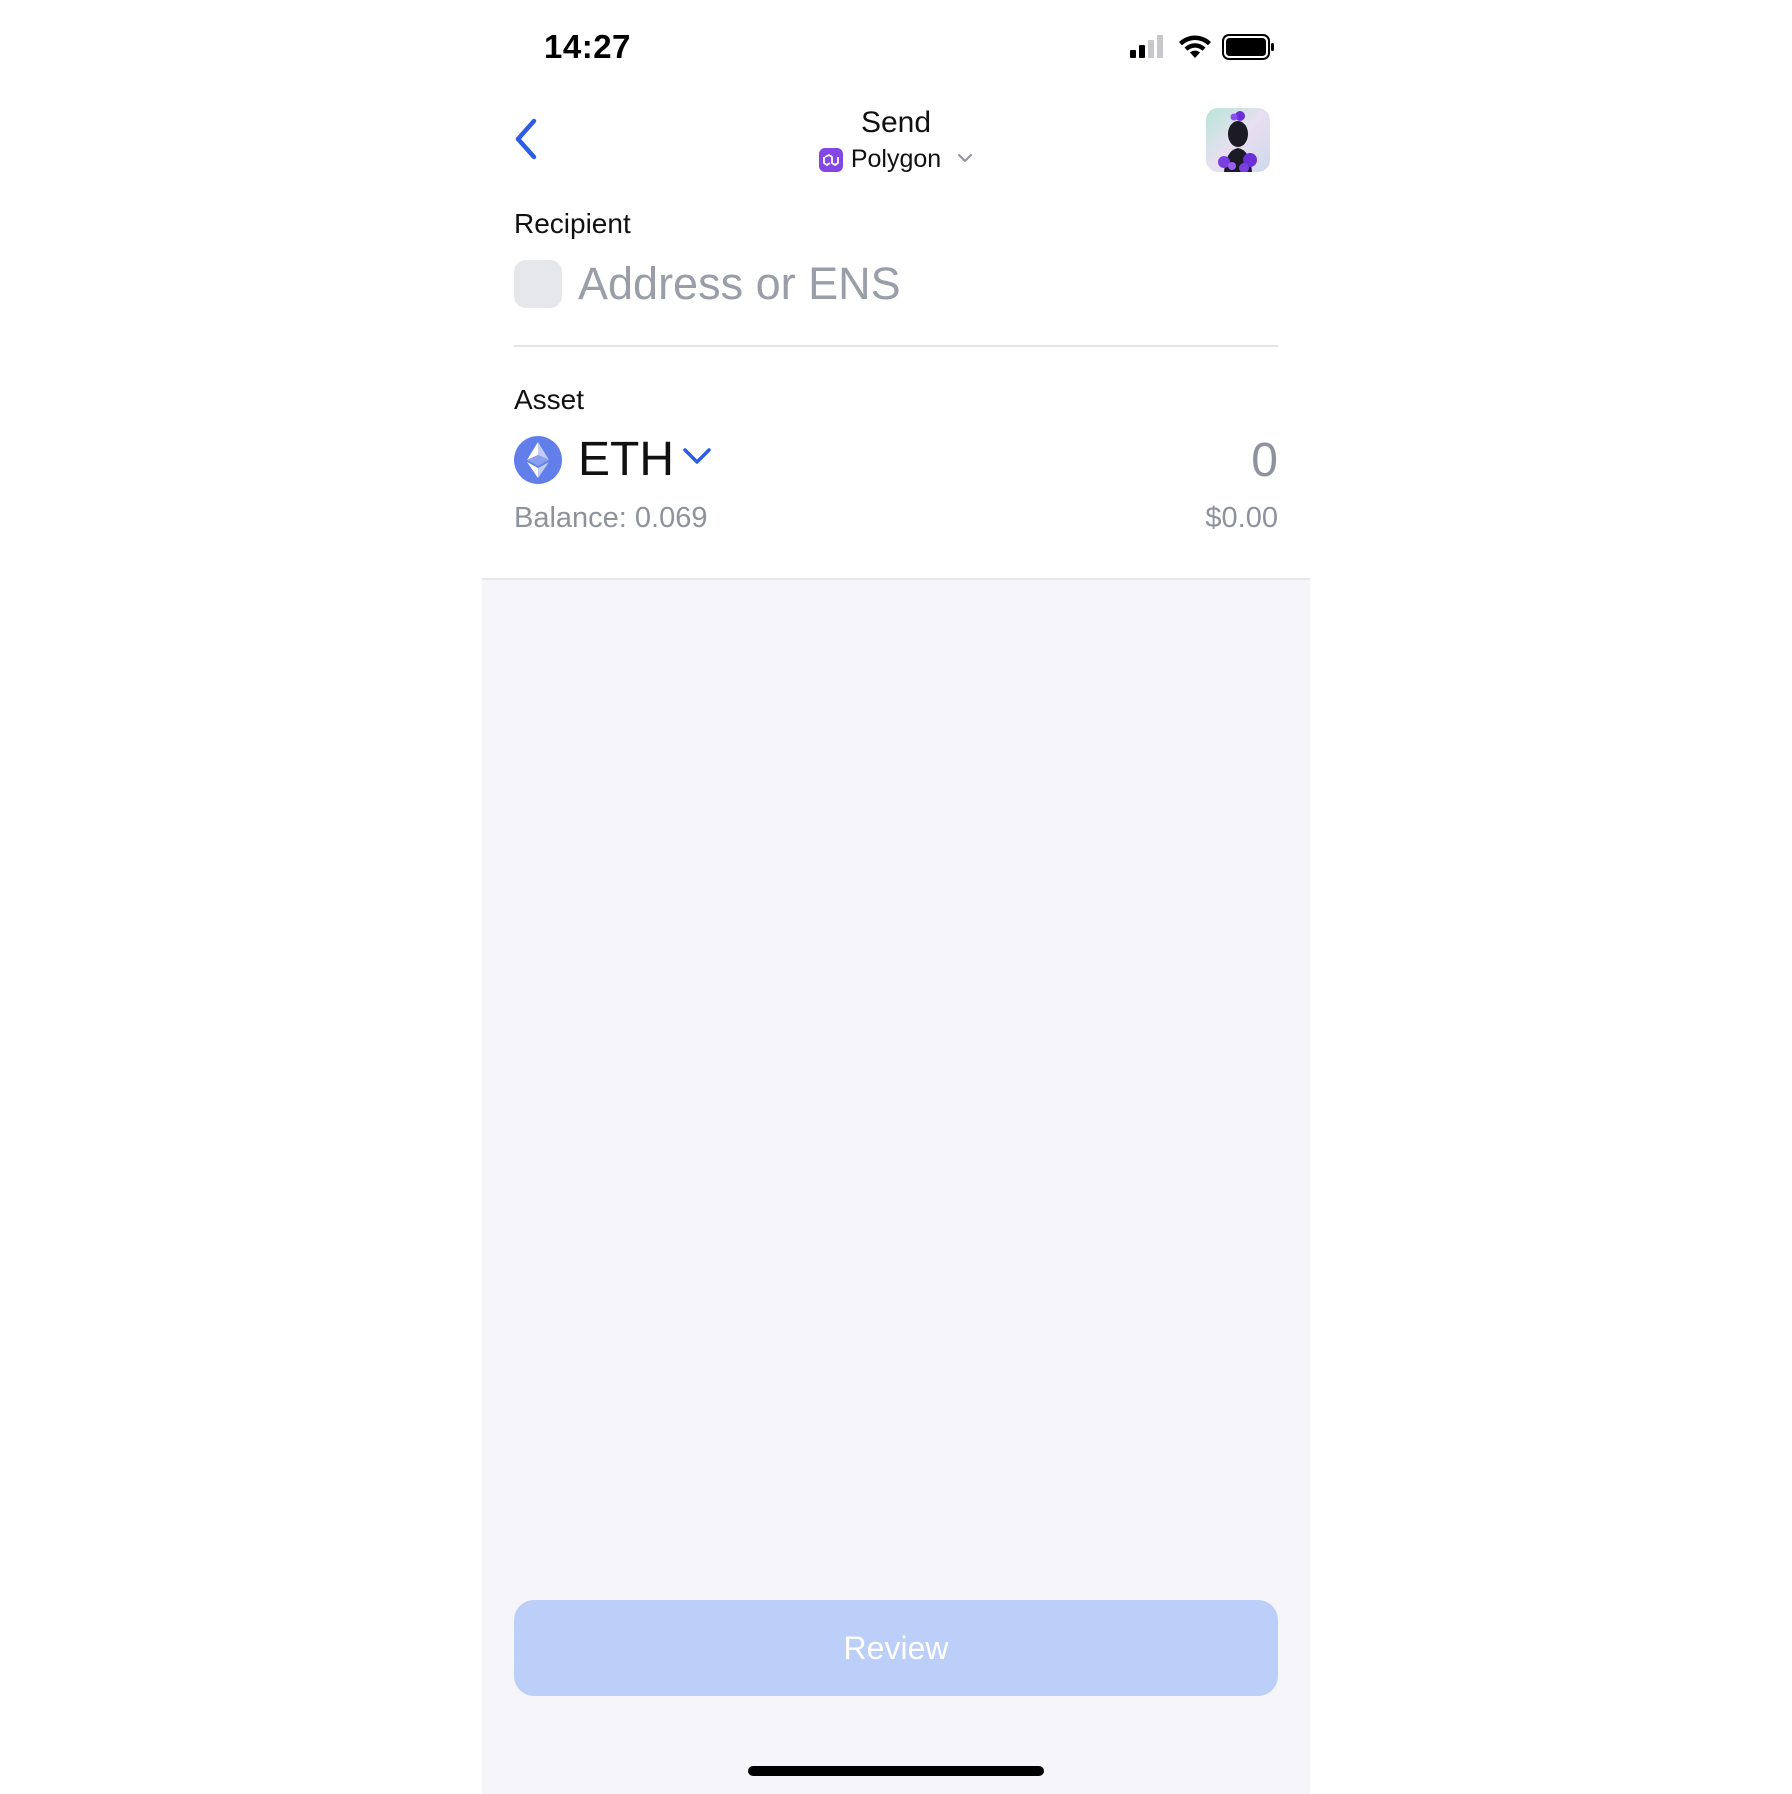 This screenshot has width=1792, height=1794. I want to click on network-selector: Polygon, so click(896, 159).